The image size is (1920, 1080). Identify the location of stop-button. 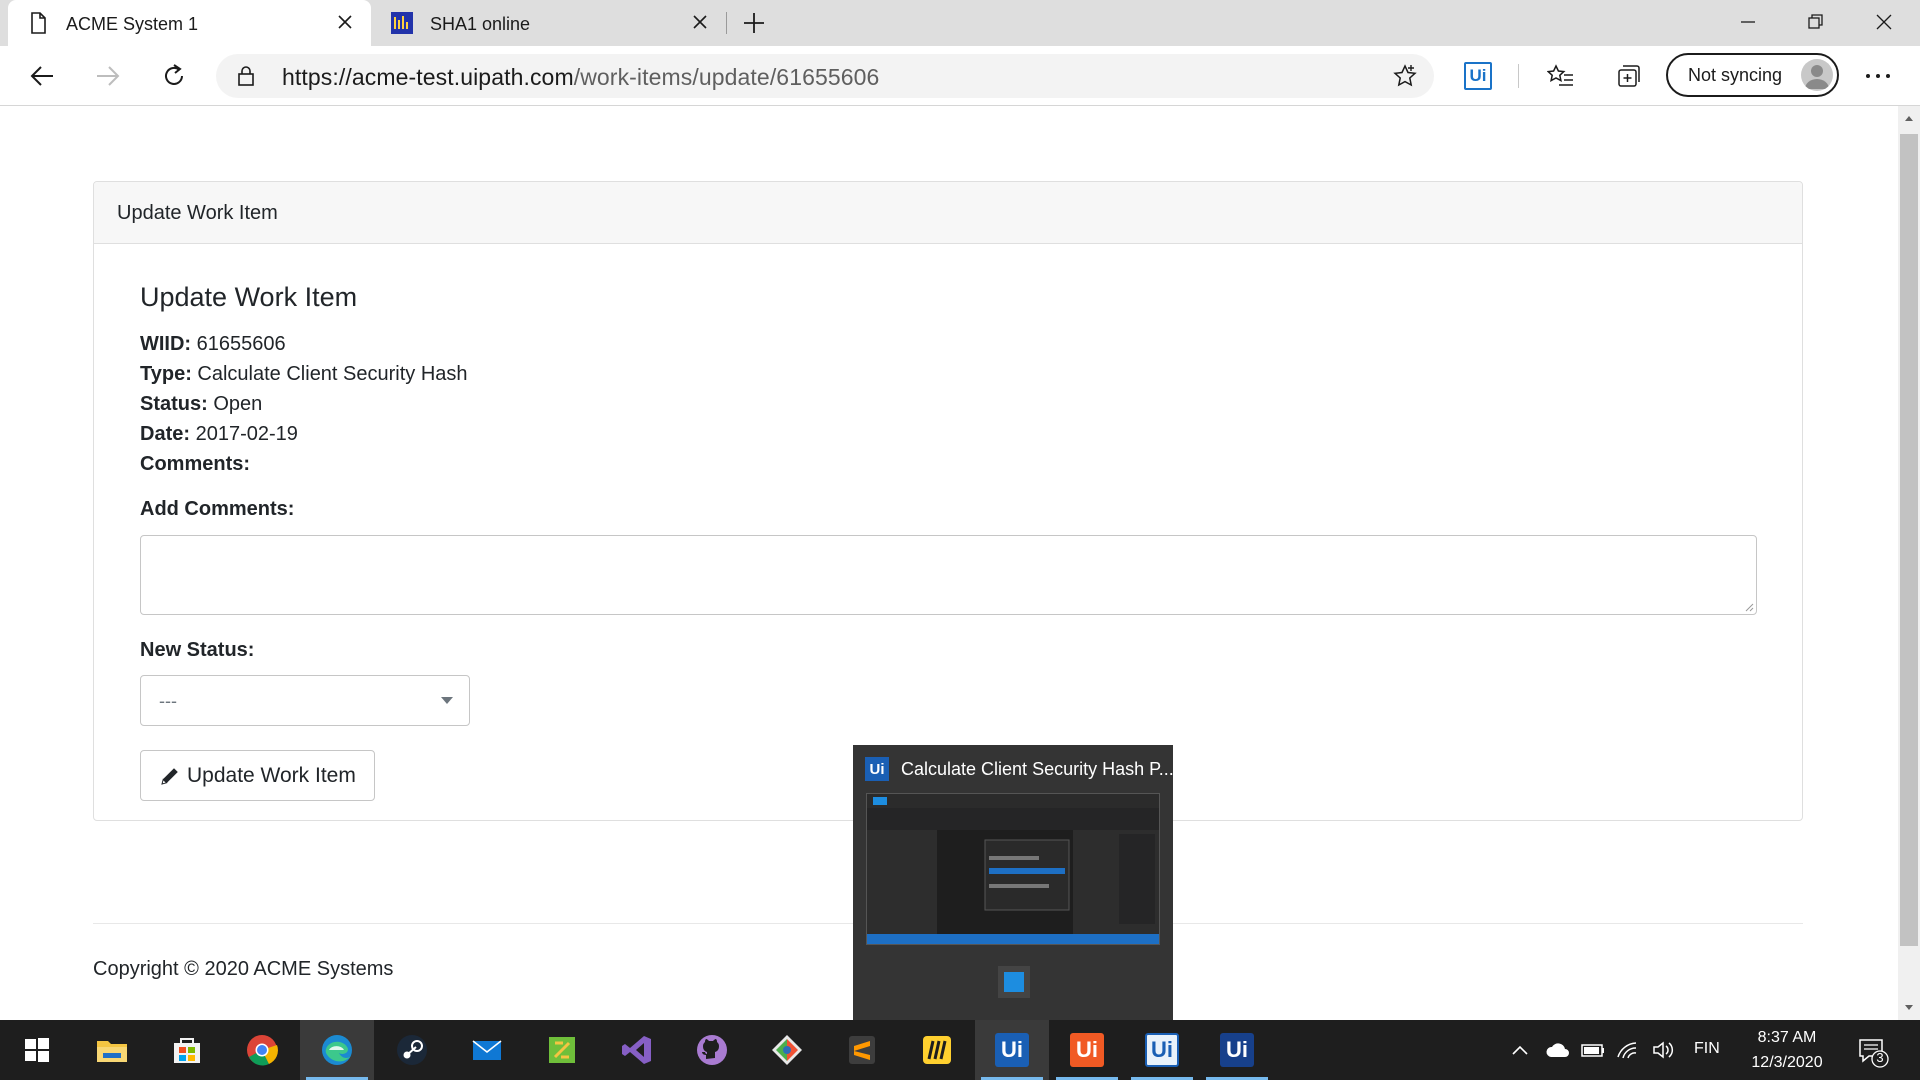
(1014, 982).